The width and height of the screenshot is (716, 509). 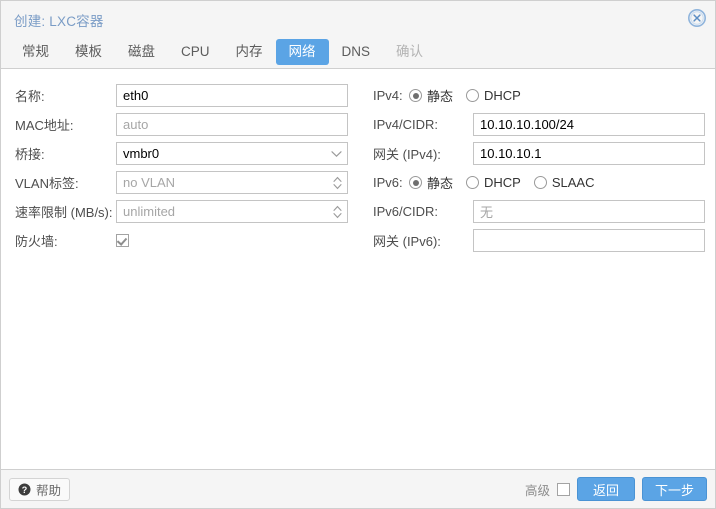 I want to click on rate-limit-label: 速率限制 (MB/s):, so click(x=64, y=212).